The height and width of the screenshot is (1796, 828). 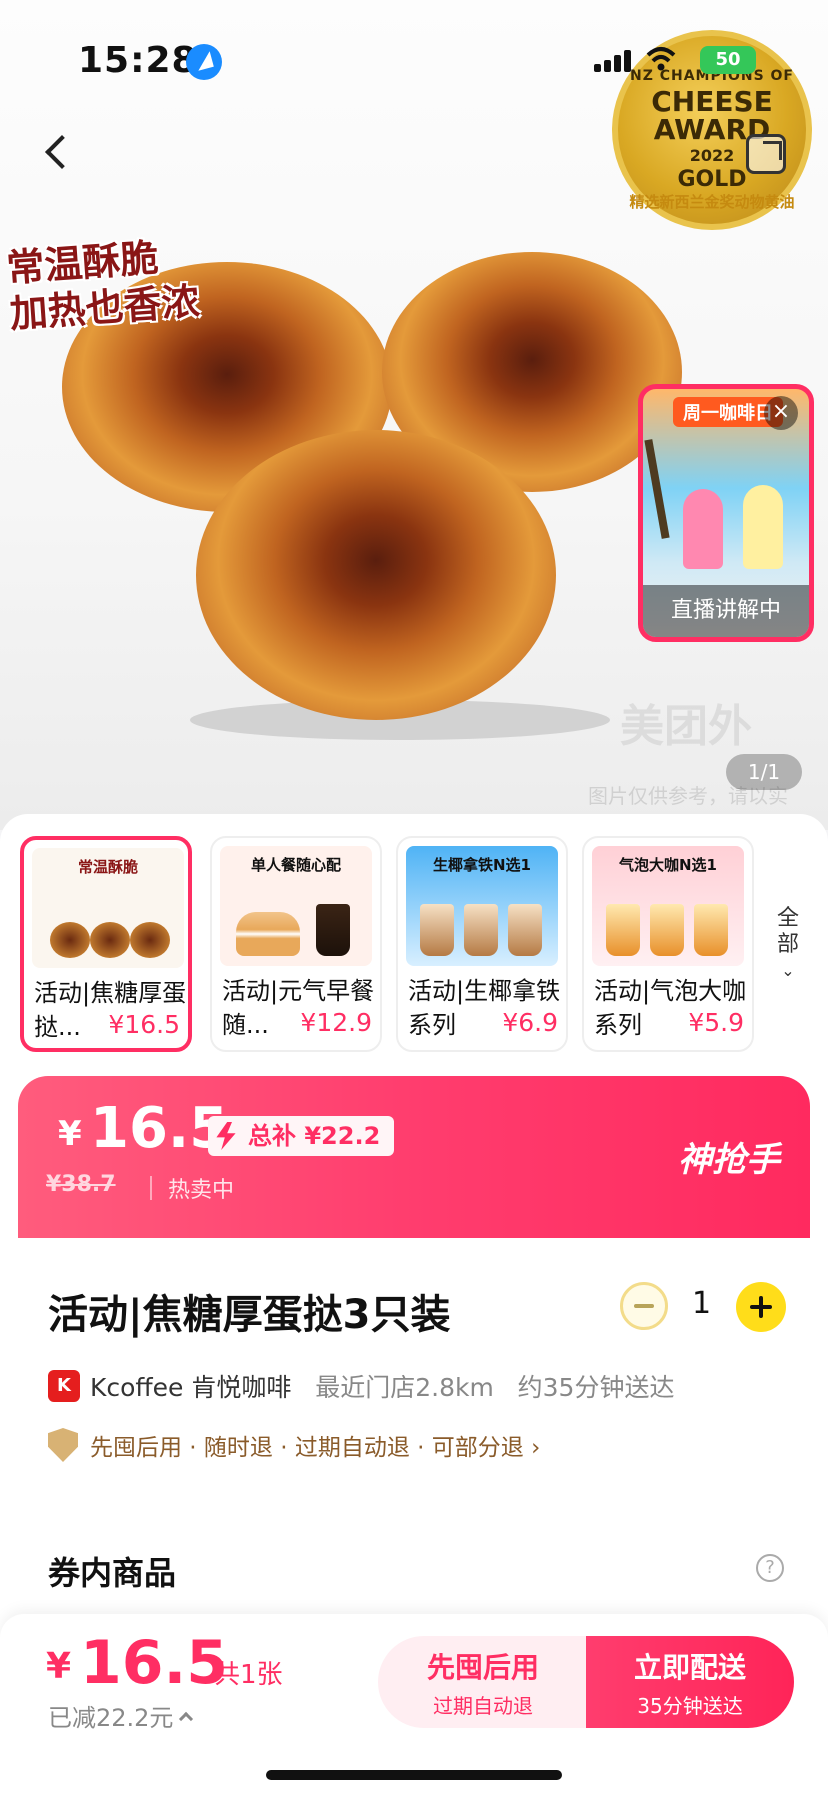 What do you see at coordinates (596, 1387) in the screenshot?
I see `delivery-time: 约35分钟送达` at bounding box center [596, 1387].